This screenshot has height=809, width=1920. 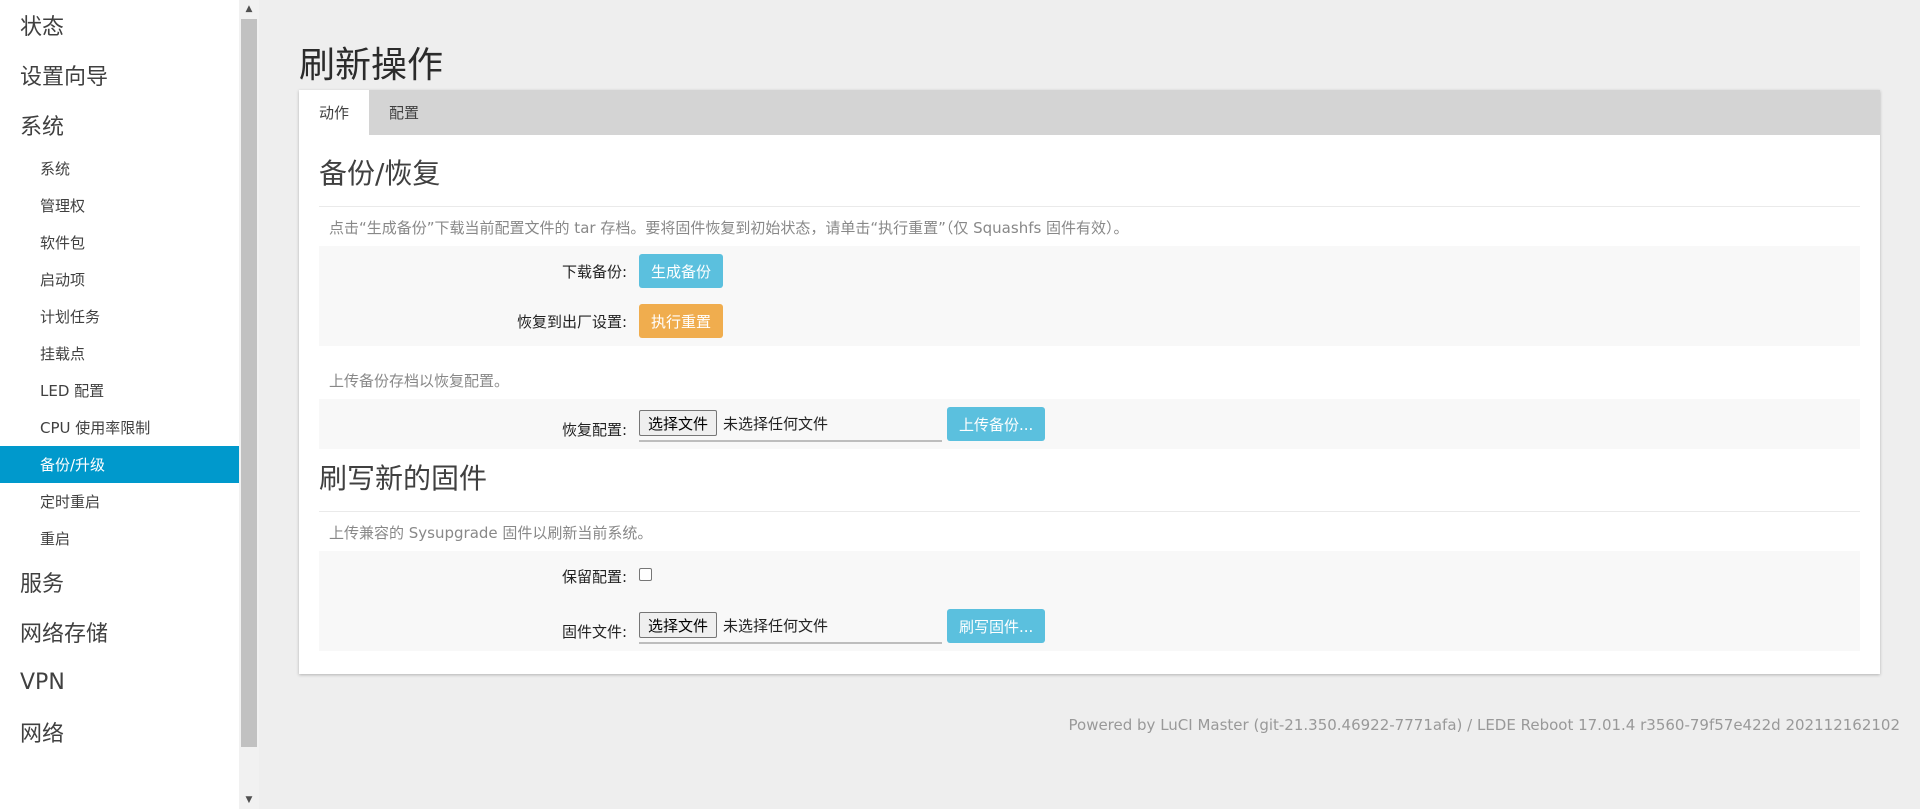 I want to click on backup-rows: 下载备份: 生成备份 恢复到出厂设置: 执行重置, so click(x=1089, y=296).